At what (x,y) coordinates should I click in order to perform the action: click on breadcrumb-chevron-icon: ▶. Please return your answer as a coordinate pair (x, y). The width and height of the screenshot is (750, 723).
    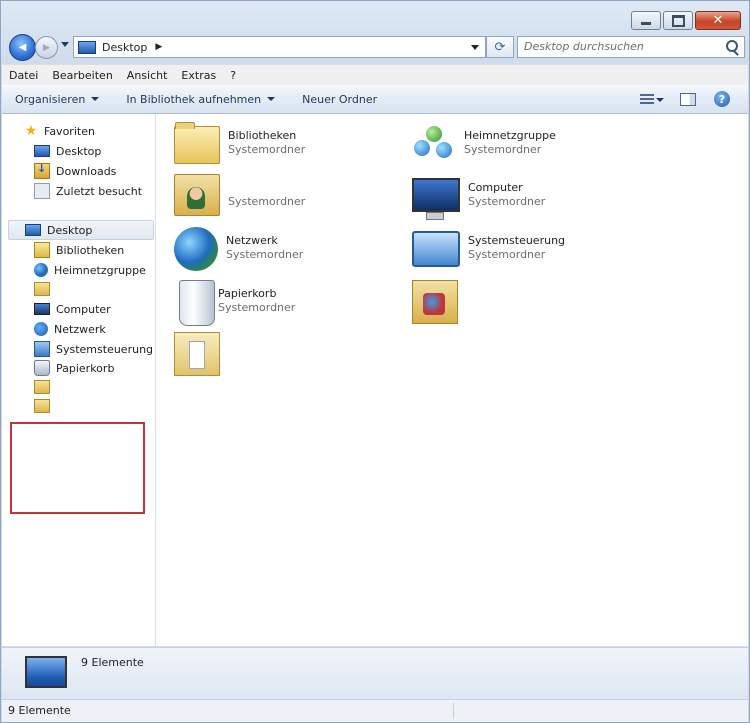
    Looking at the image, I should click on (158, 47).